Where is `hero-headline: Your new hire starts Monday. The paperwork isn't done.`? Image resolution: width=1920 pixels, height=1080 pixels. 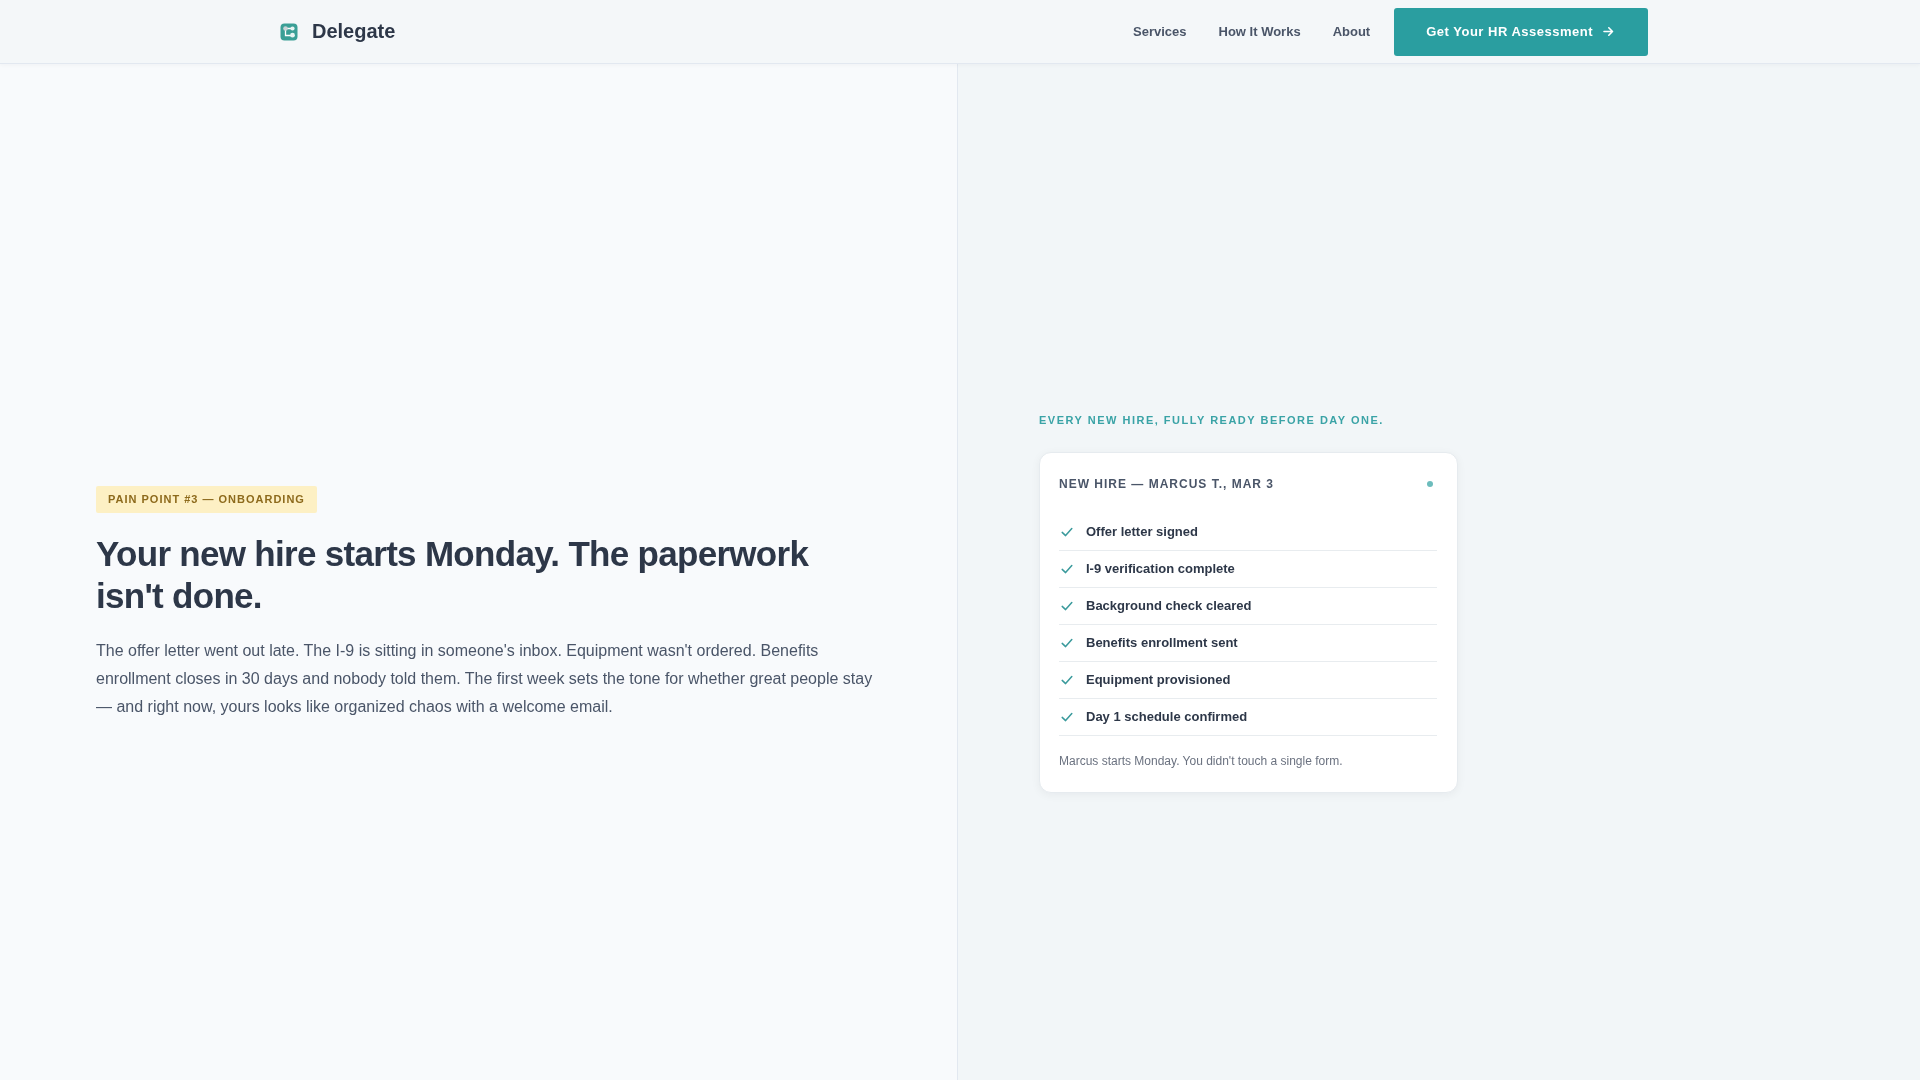 hero-headline: Your new hire starts Monday. The paperwork isn't done. is located at coordinates (453, 574).